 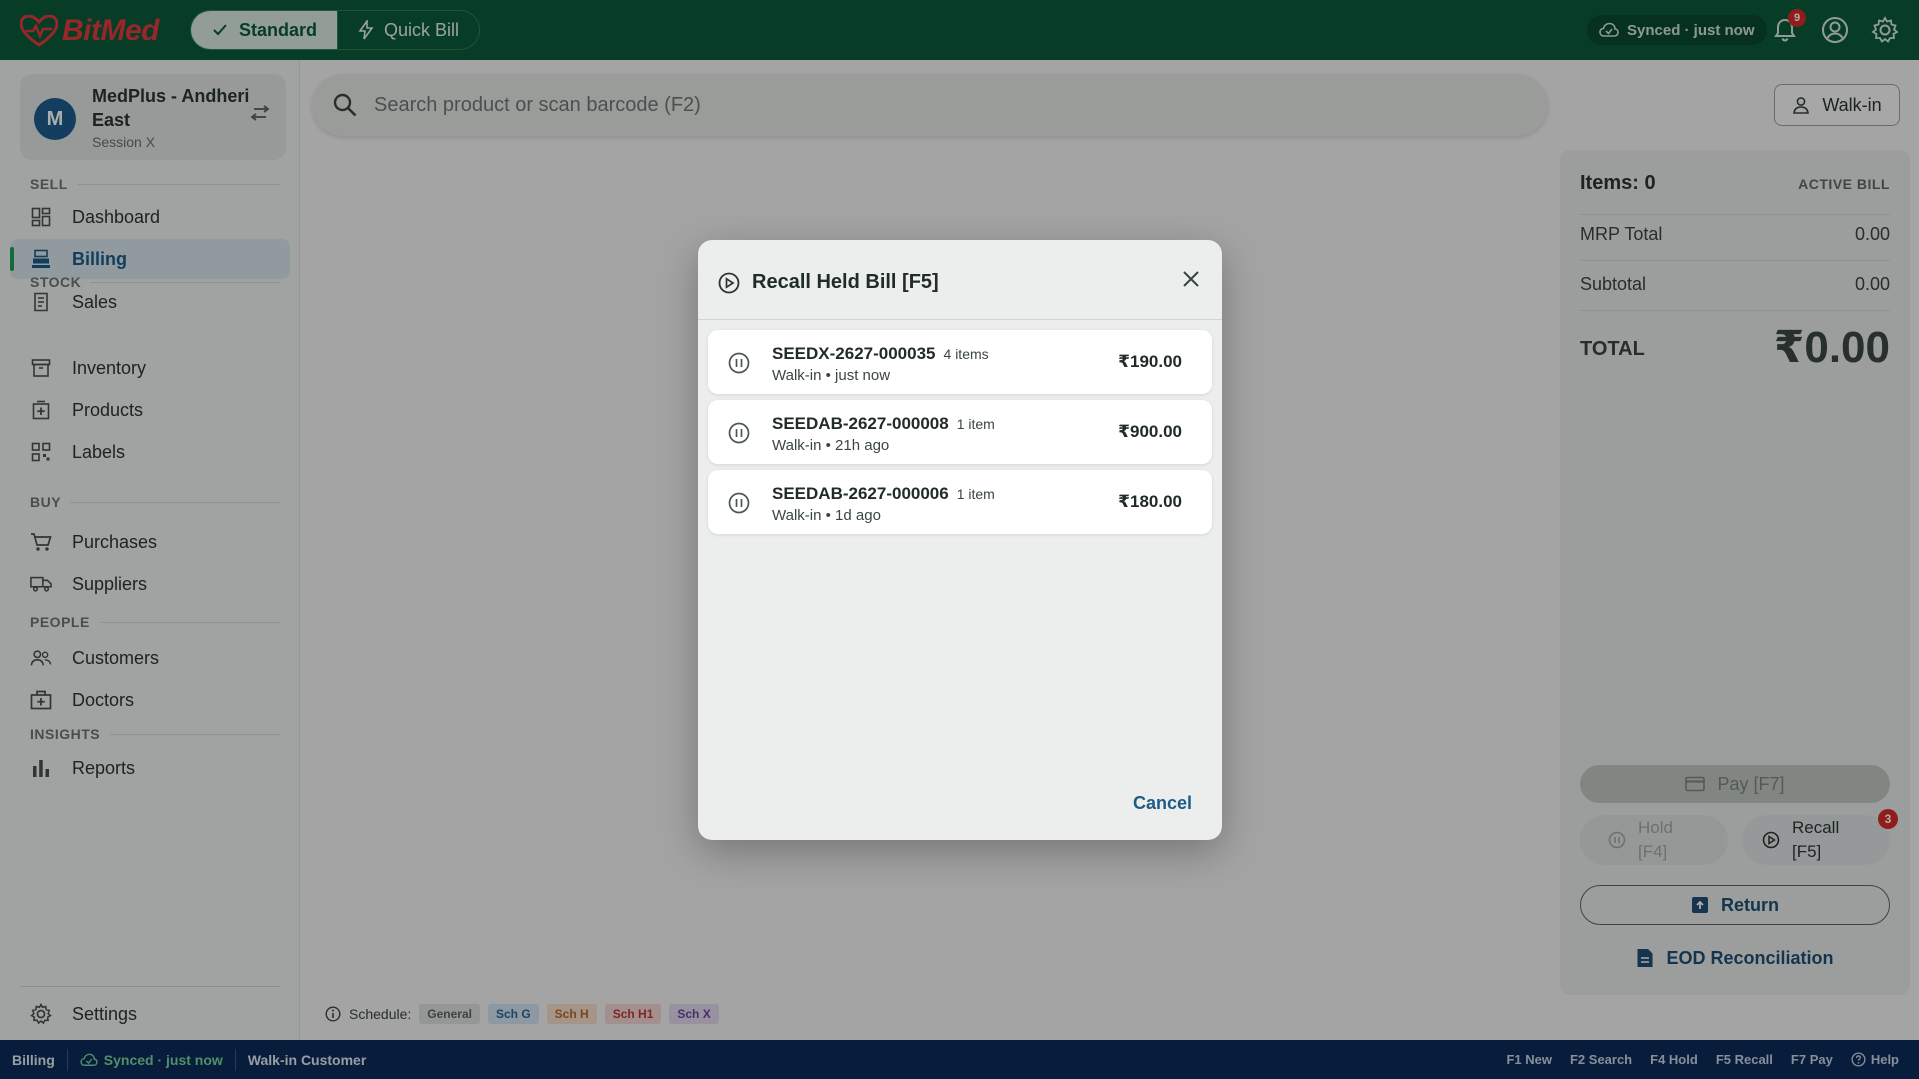 I want to click on held-bill-amount: ₹190.00, so click(x=1150, y=361).